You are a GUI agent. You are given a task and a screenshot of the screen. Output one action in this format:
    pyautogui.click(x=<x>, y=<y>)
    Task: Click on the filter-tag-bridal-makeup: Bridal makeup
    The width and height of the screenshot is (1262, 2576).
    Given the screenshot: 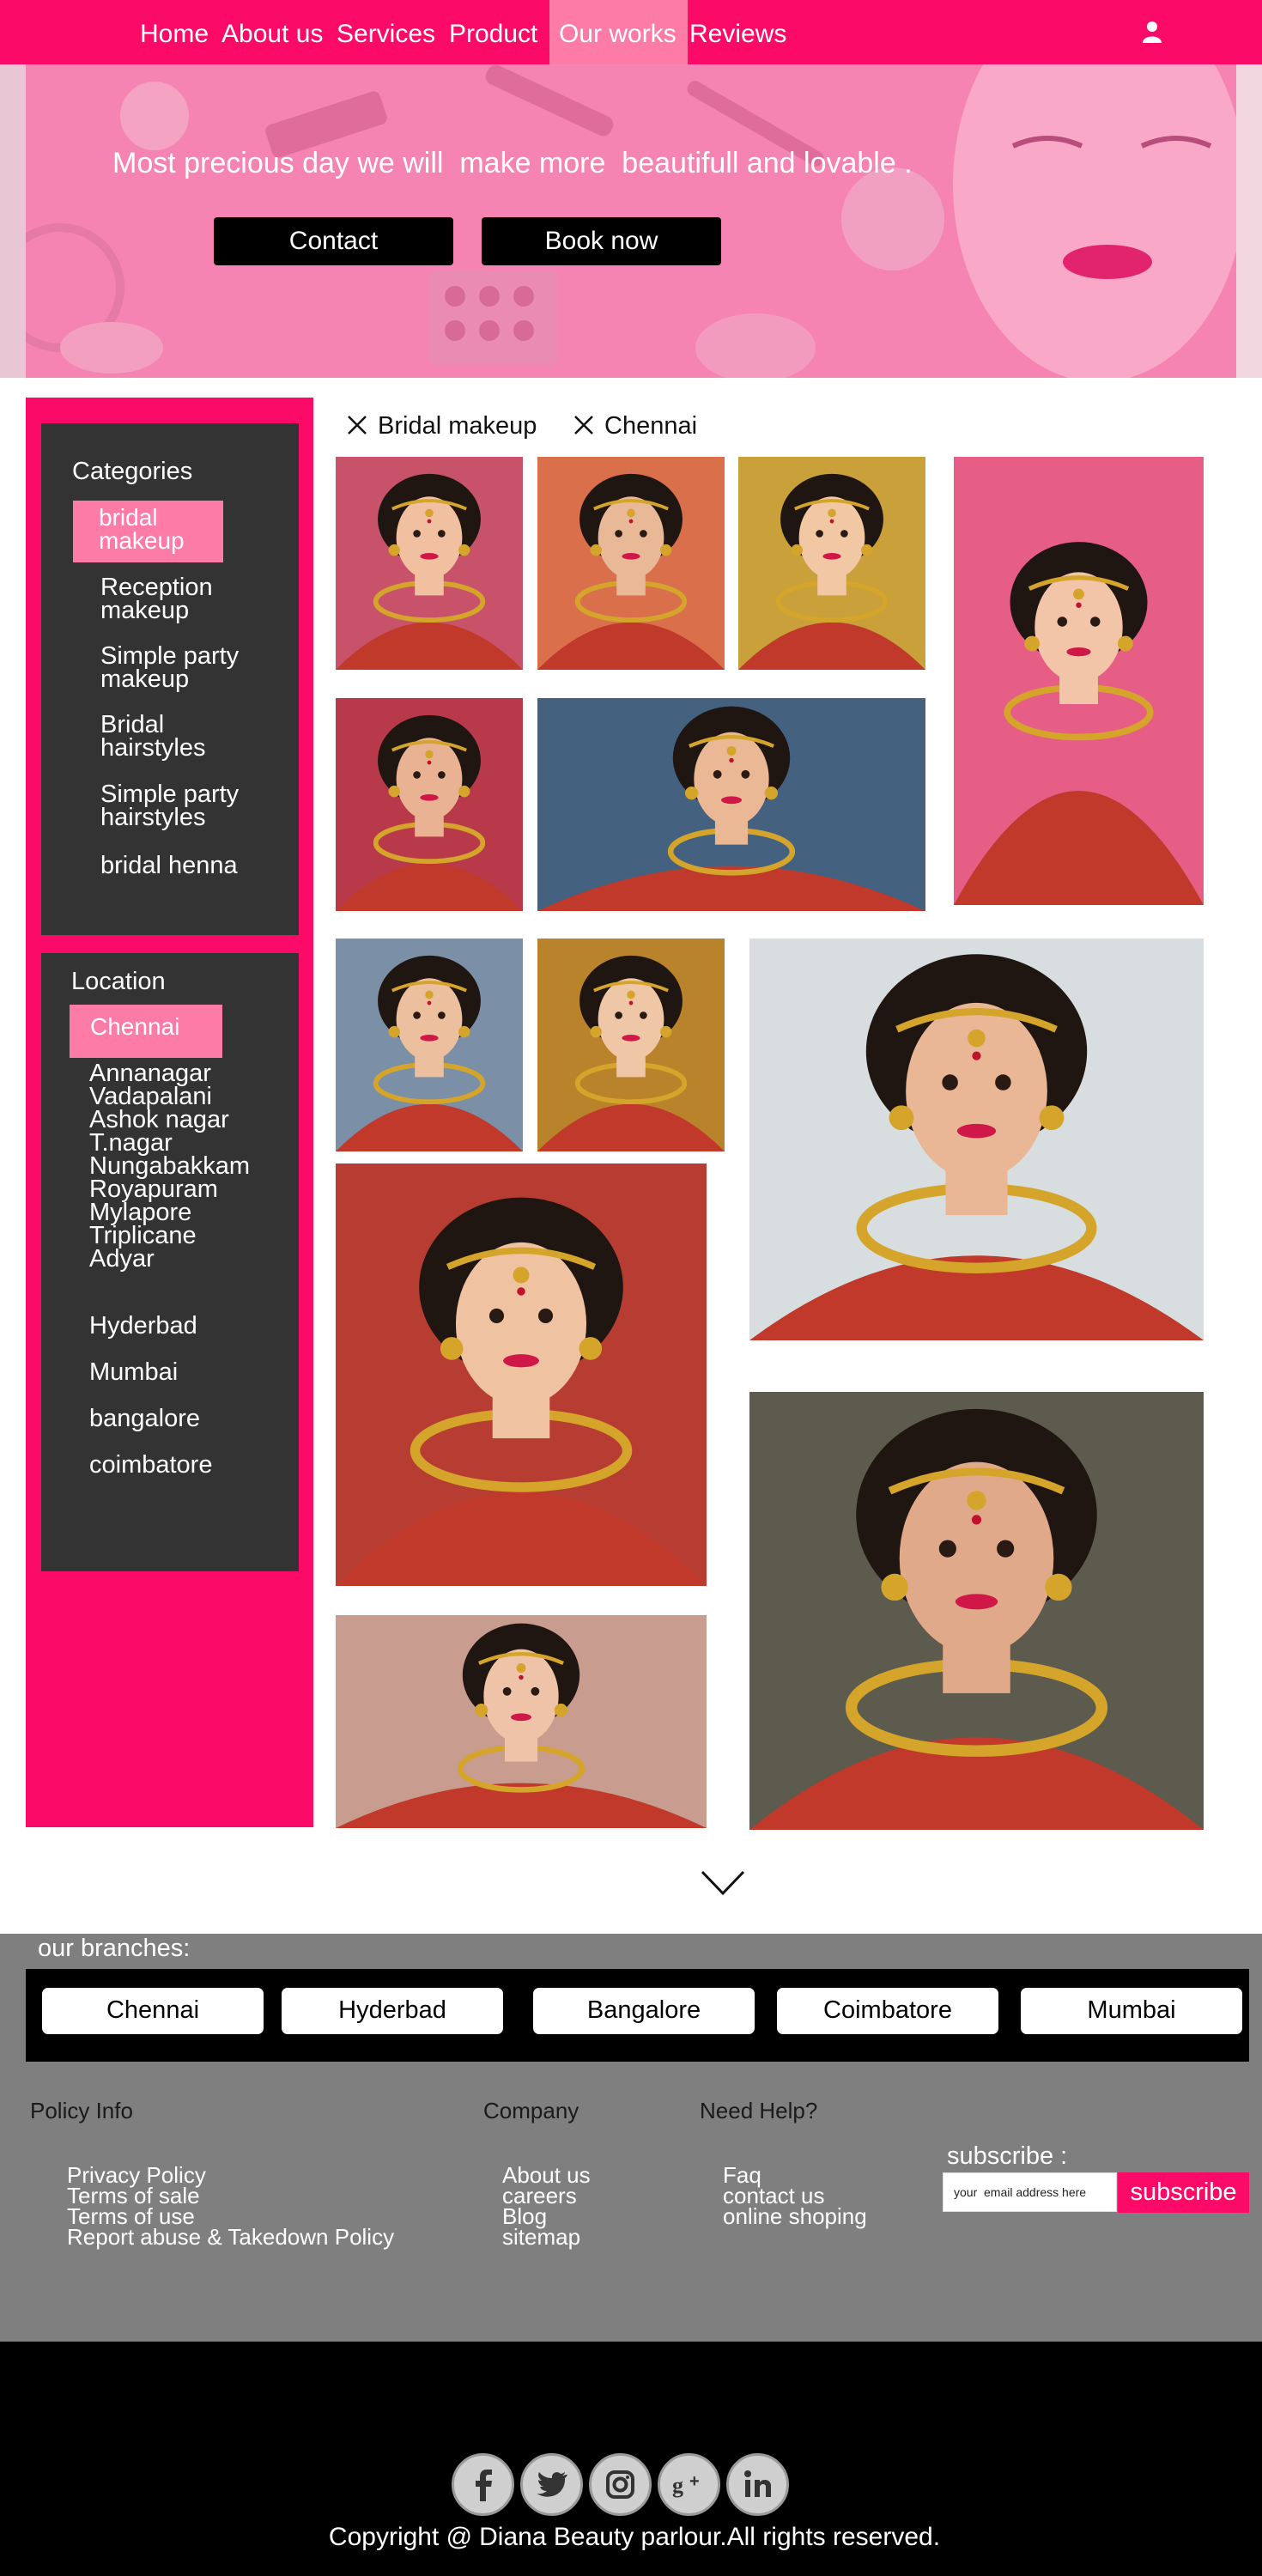 What is the action you would take?
    pyautogui.click(x=442, y=430)
    